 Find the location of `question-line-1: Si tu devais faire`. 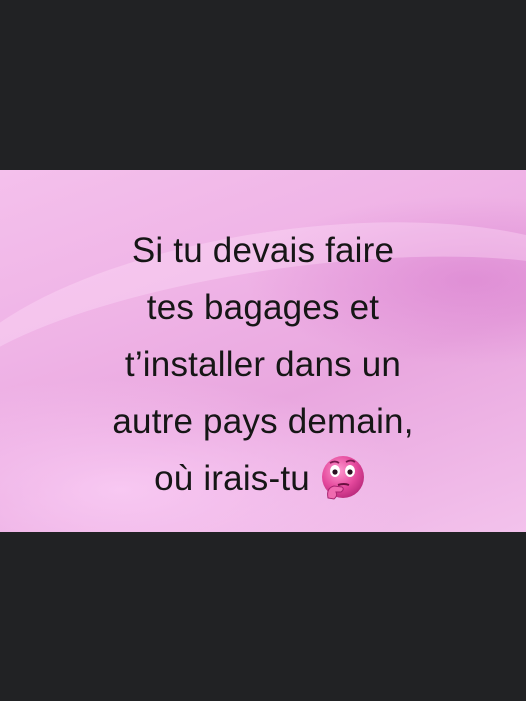

question-line-1: Si tu devais faire is located at coordinates (263, 250).